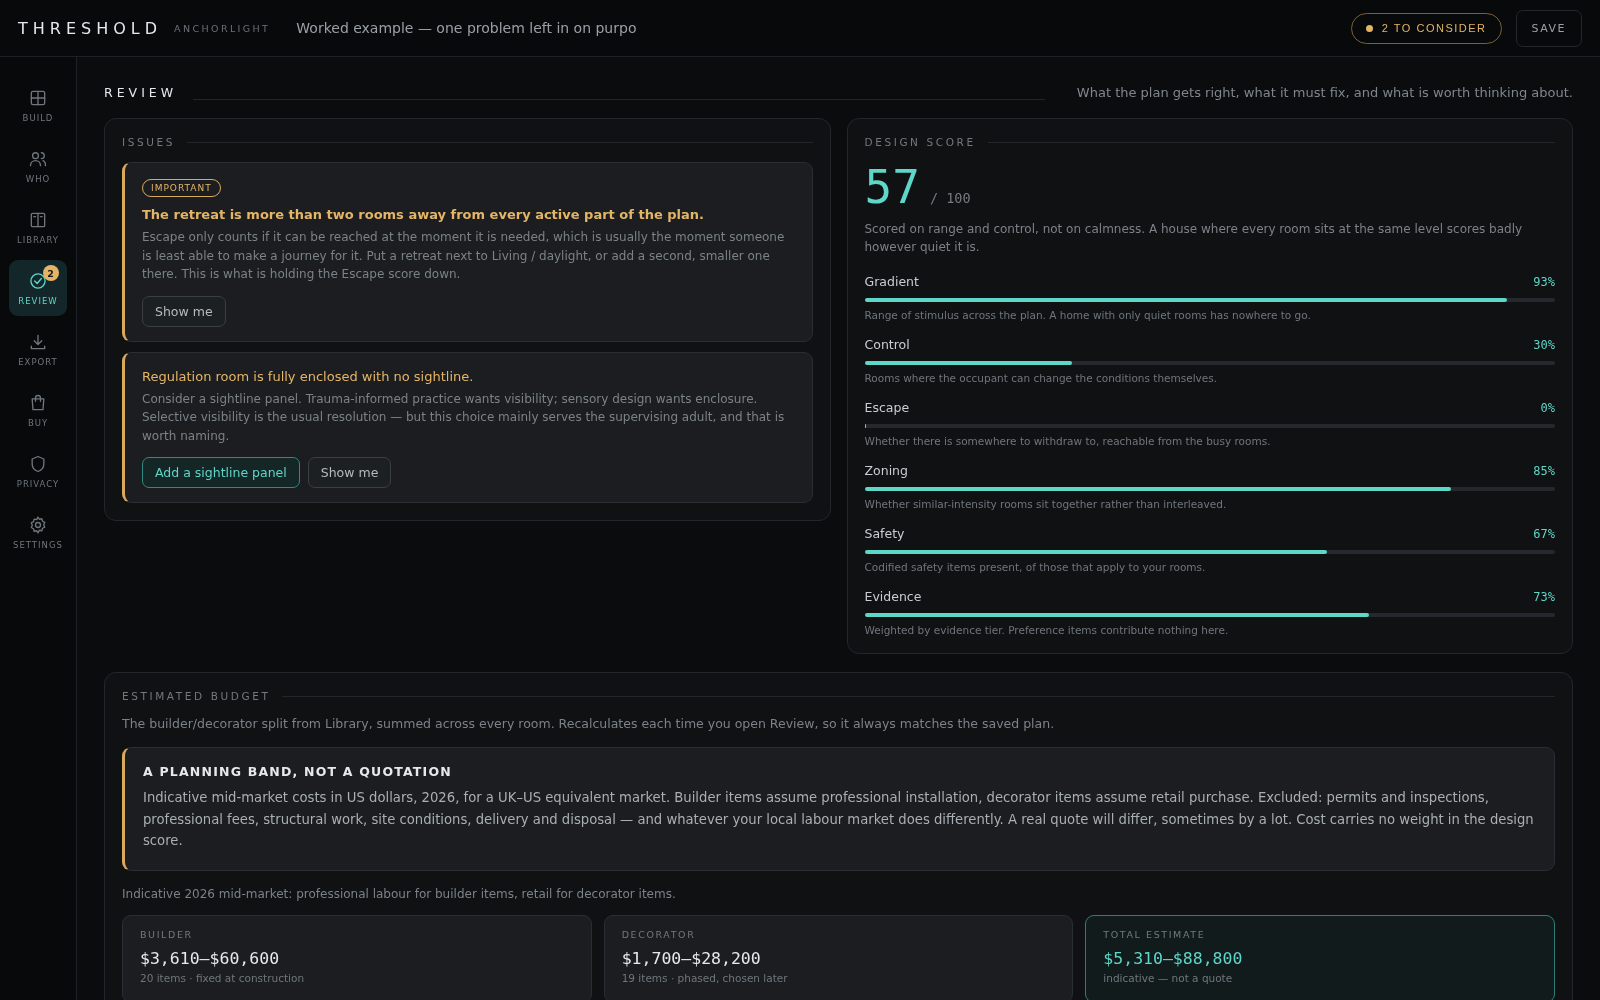  What do you see at coordinates (38, 166) in the screenshot?
I see `sidebar-item: WHO` at bounding box center [38, 166].